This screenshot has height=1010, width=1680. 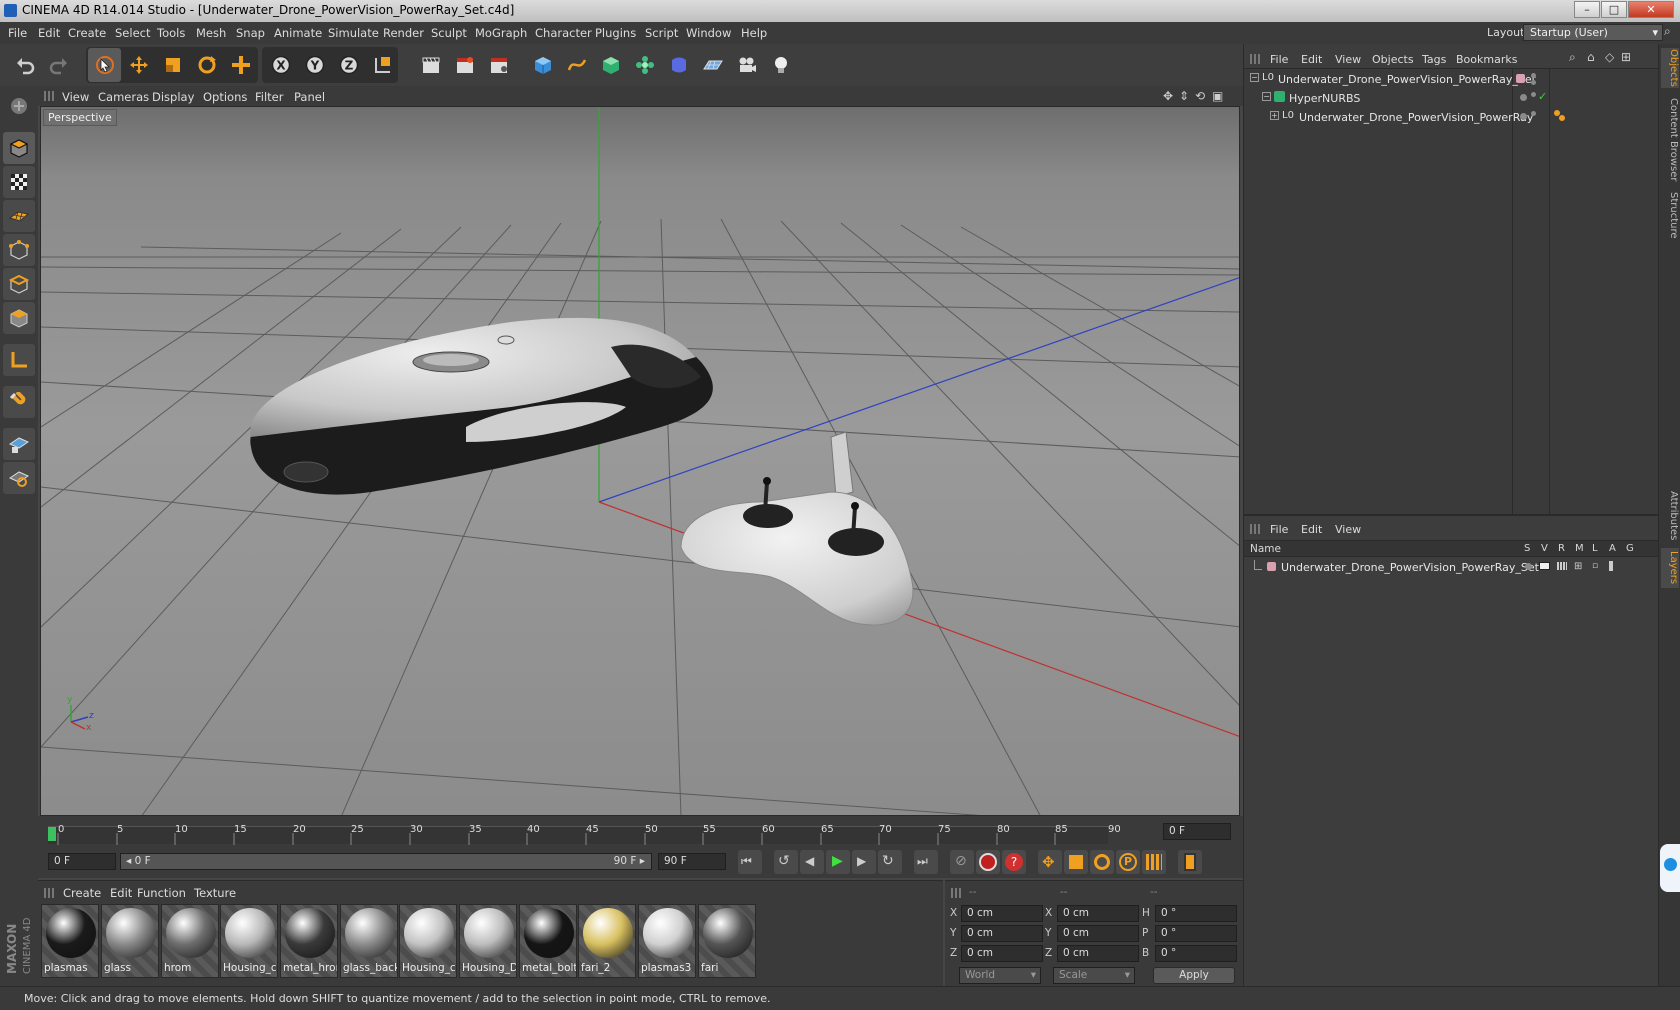 I want to click on animation-icon, so click(x=1611, y=566).